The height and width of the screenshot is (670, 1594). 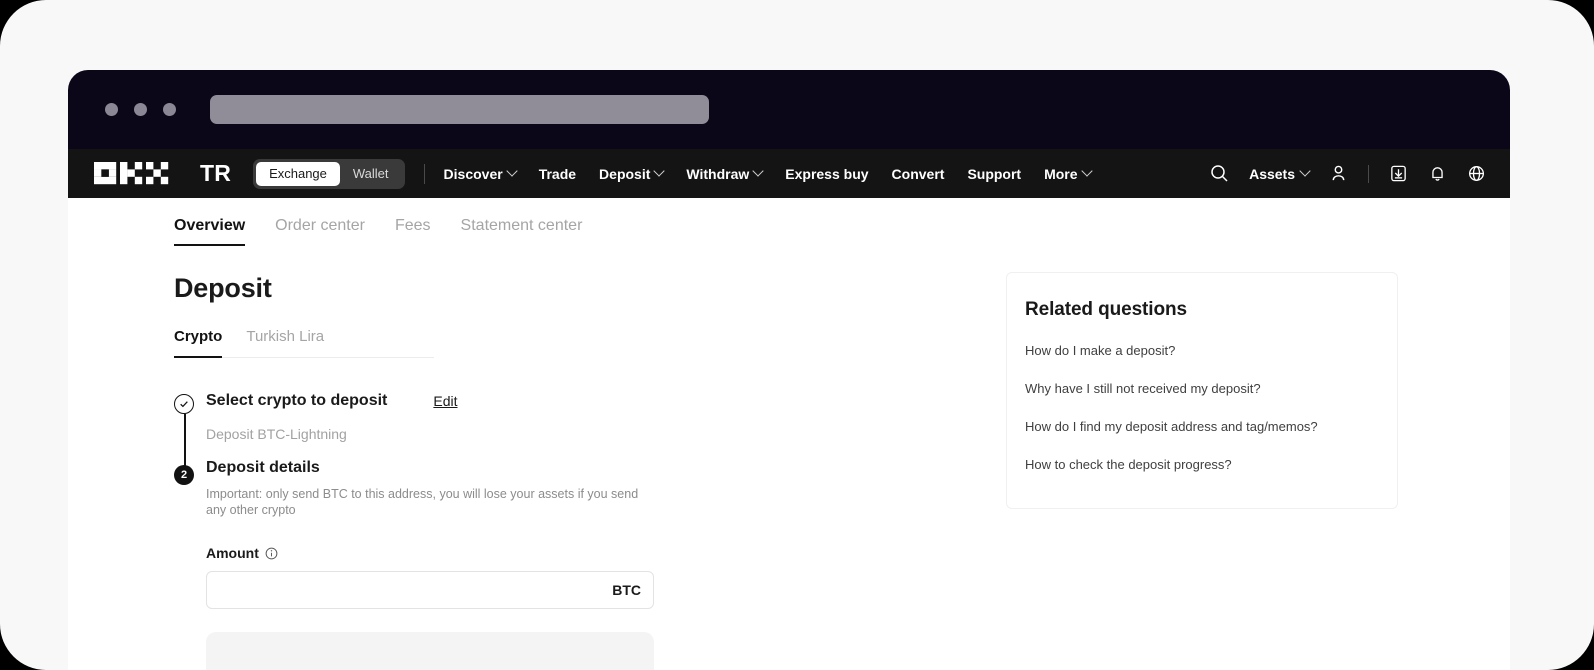 I want to click on exchange-wallet-toggle: Exchange Wallet, so click(x=329, y=173).